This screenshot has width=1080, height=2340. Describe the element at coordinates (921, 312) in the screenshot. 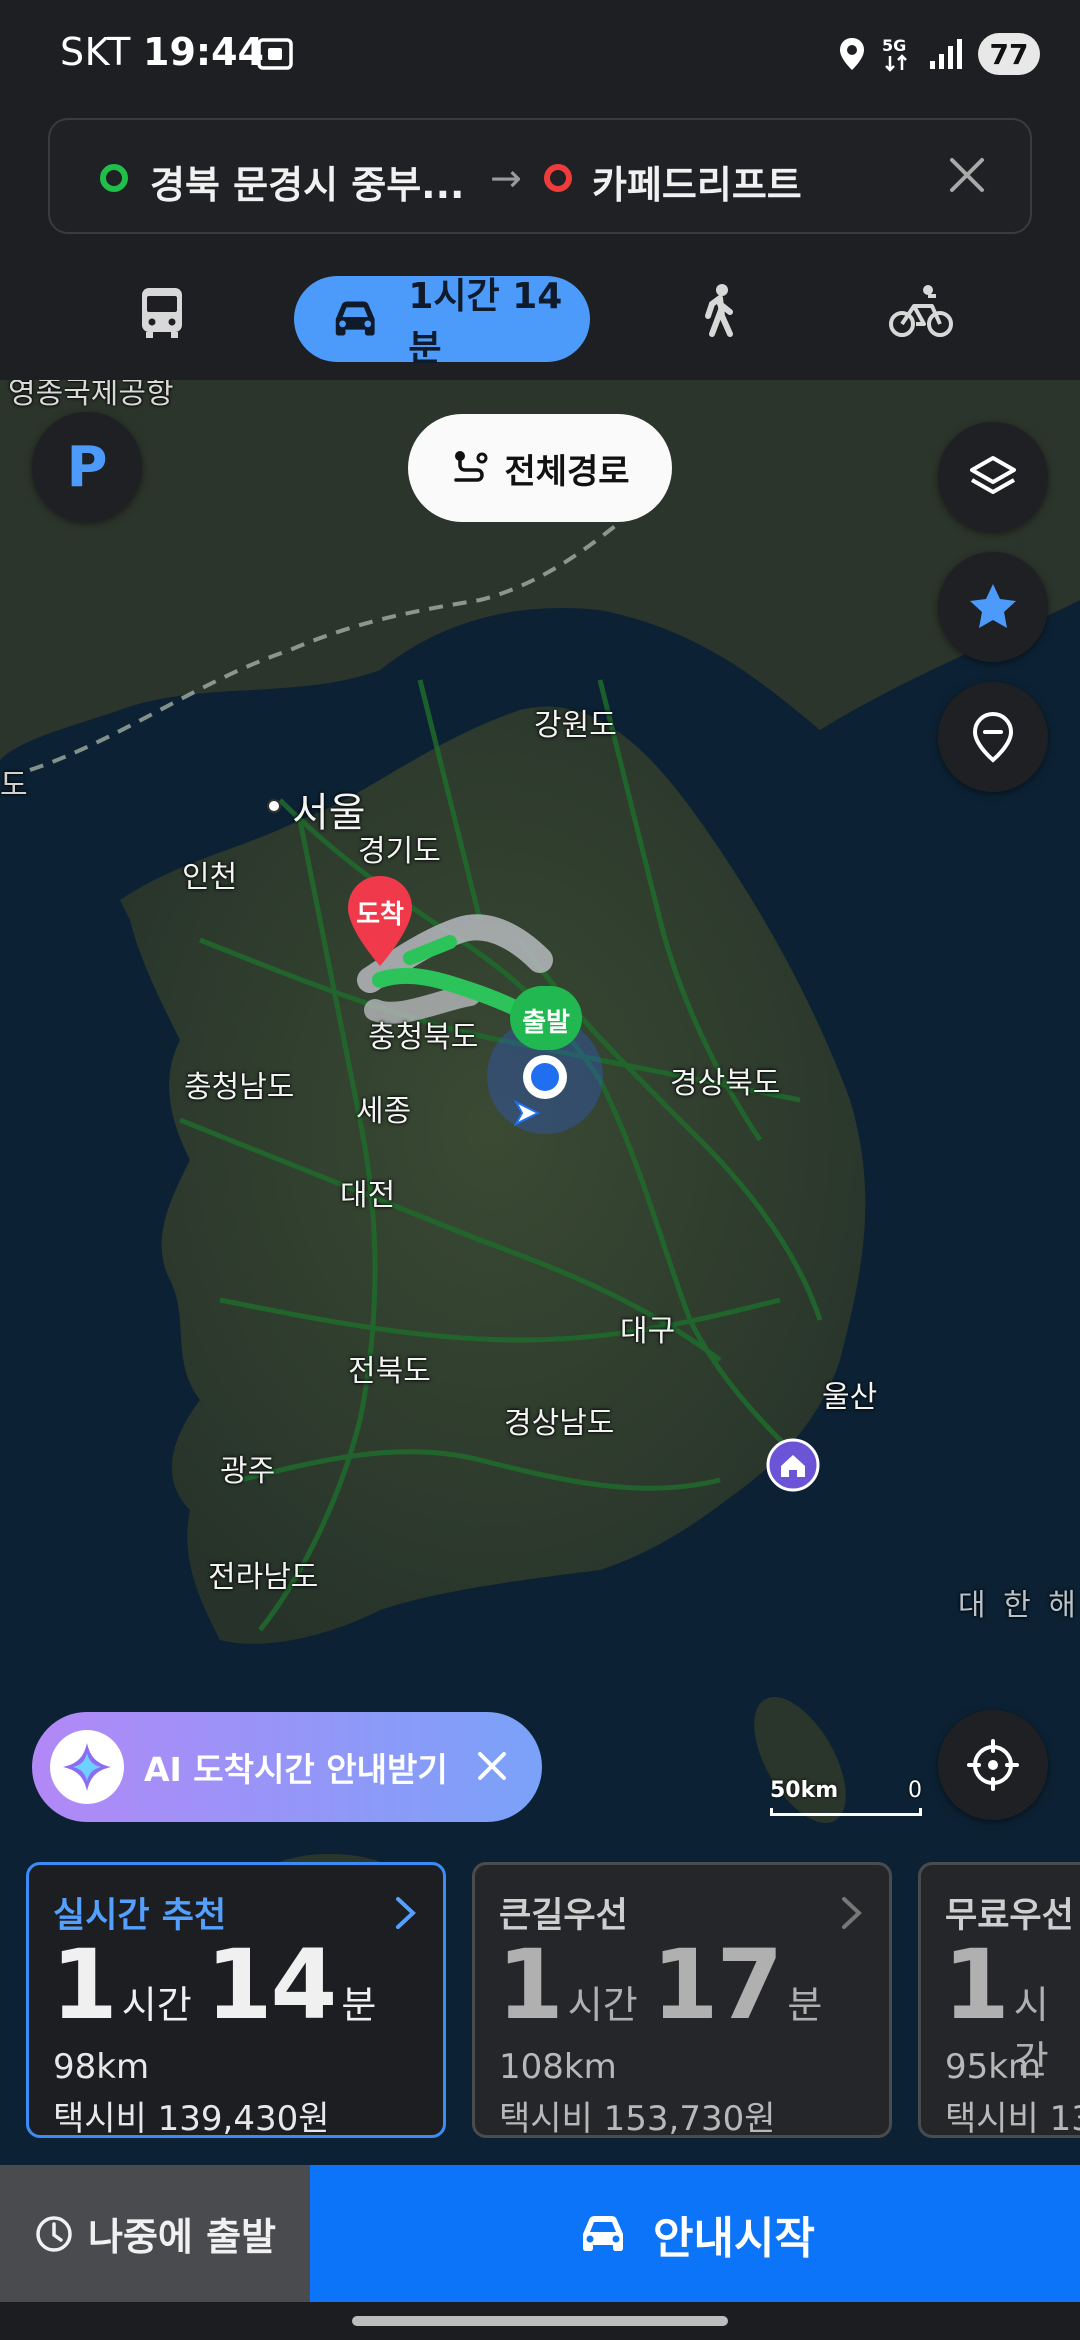

I see `bike-icon` at that location.